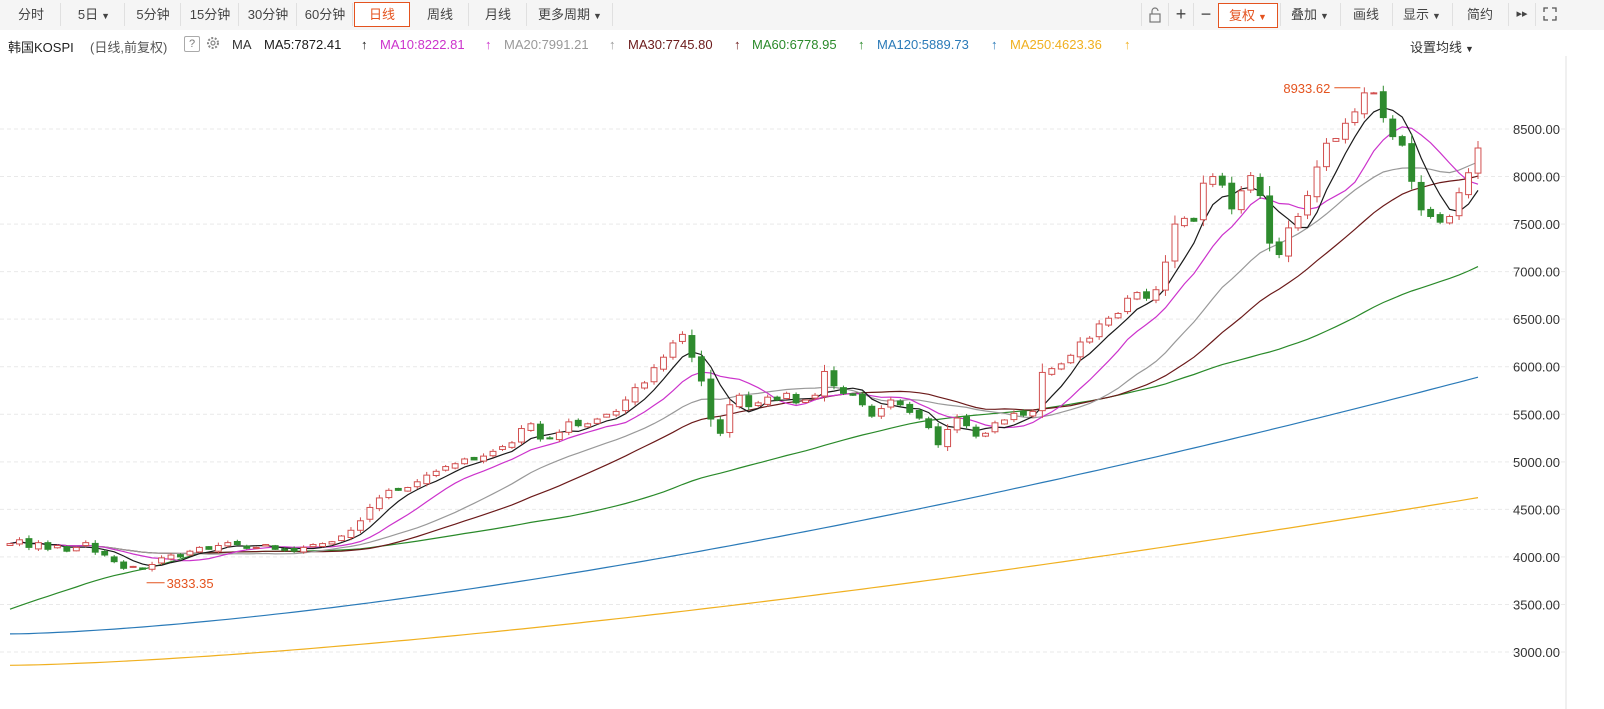 The image size is (1604, 709). Describe the element at coordinates (498, 14) in the screenshot. I see `tab-monthly: 月线` at that location.